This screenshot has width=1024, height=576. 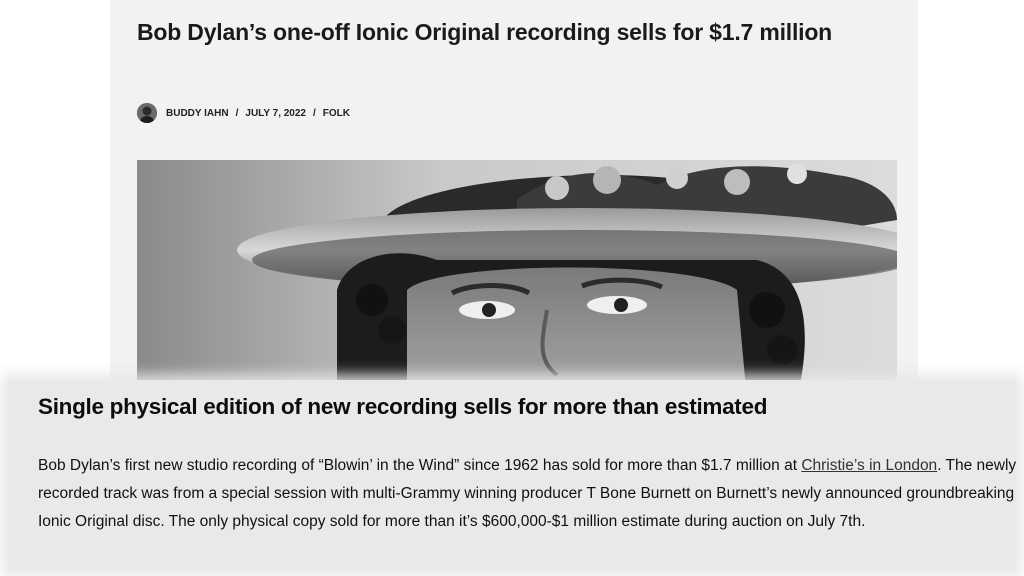 I want to click on author-name: BUDDY IAHN, so click(x=197, y=113).